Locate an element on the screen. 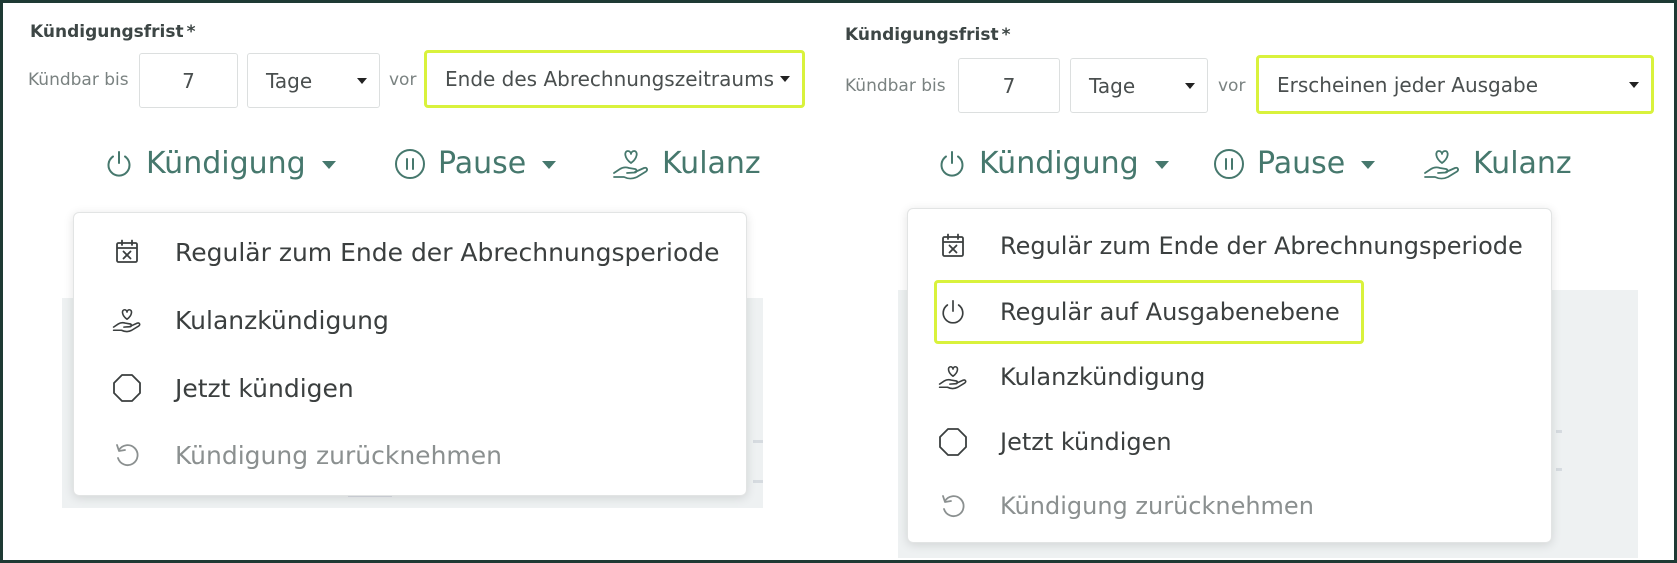  reference-point-select: Ende des Abrechnungszeitraums is located at coordinates (614, 79).